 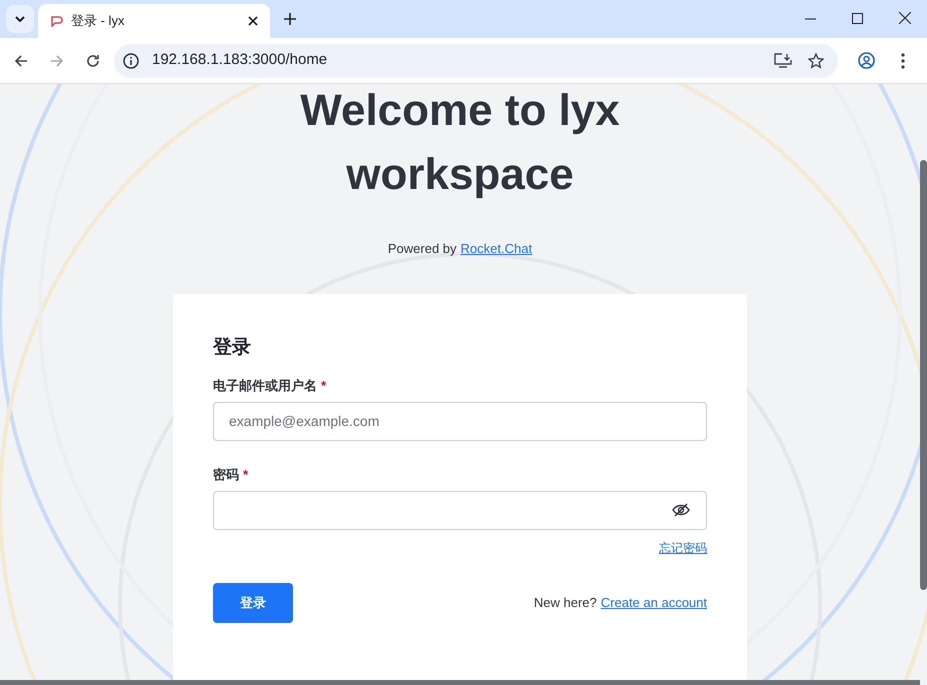 What do you see at coordinates (93, 61) in the screenshot?
I see `reload-icon` at bounding box center [93, 61].